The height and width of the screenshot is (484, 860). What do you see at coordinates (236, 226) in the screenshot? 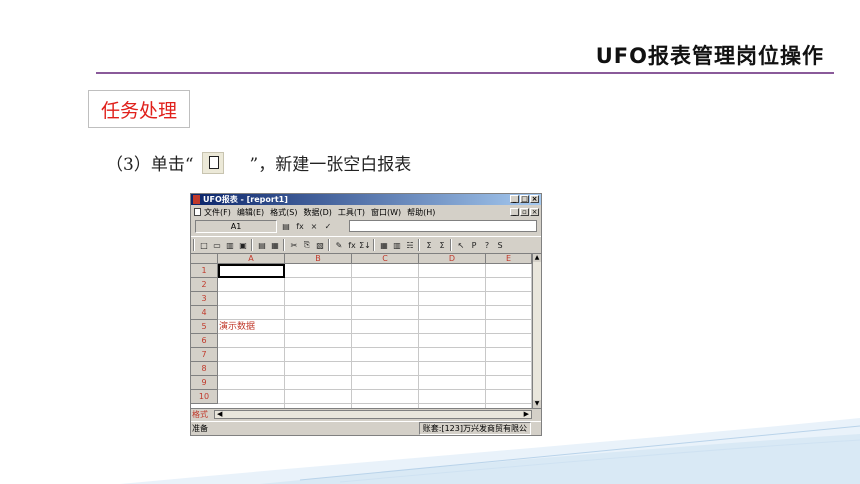
I see `cell-reference-field: A1` at bounding box center [236, 226].